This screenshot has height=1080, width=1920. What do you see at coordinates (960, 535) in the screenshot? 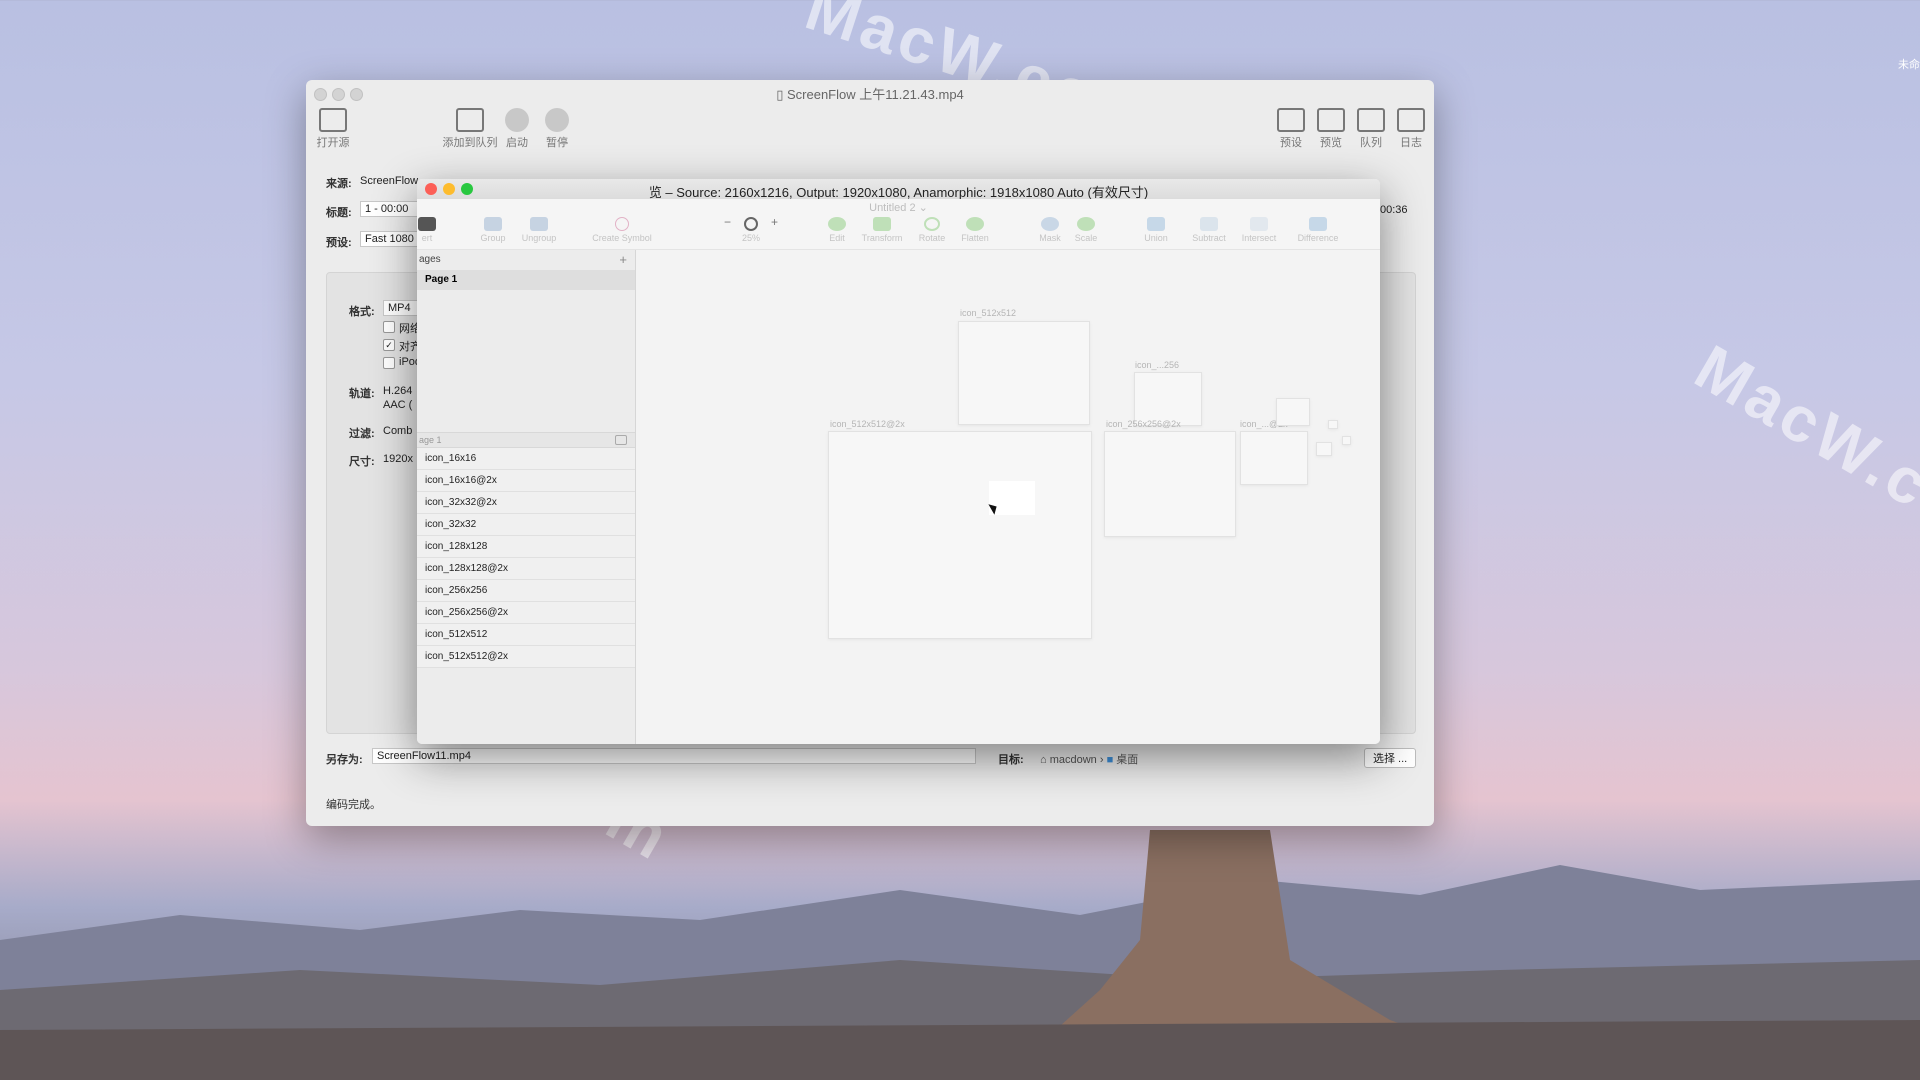
I see `artboard-512-2x` at bounding box center [960, 535].